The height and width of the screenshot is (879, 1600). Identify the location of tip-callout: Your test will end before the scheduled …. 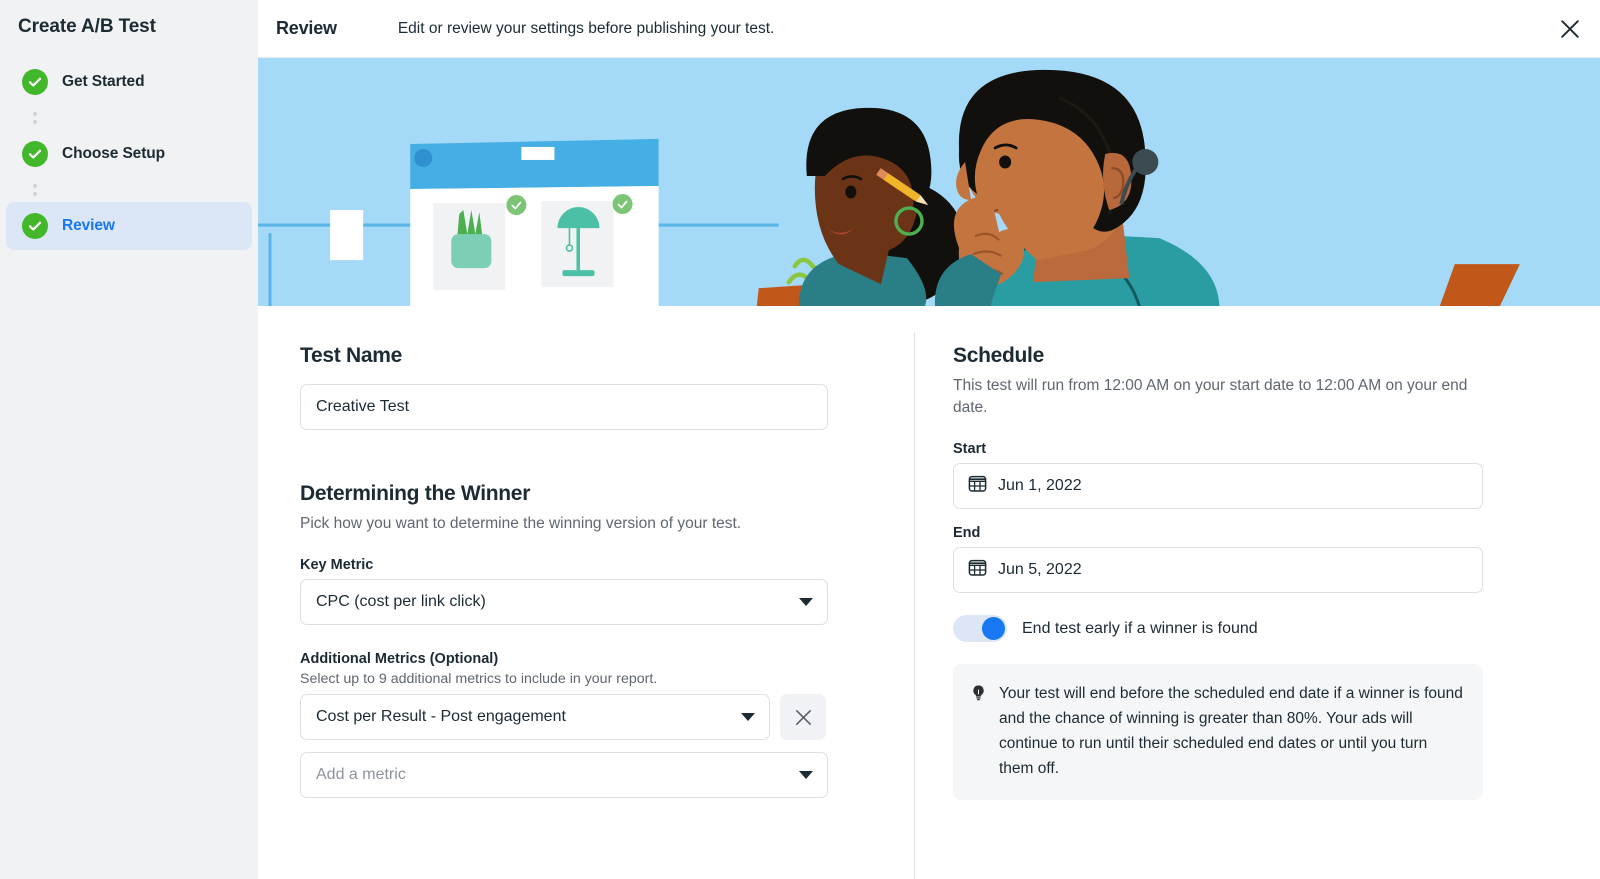
(1218, 732).